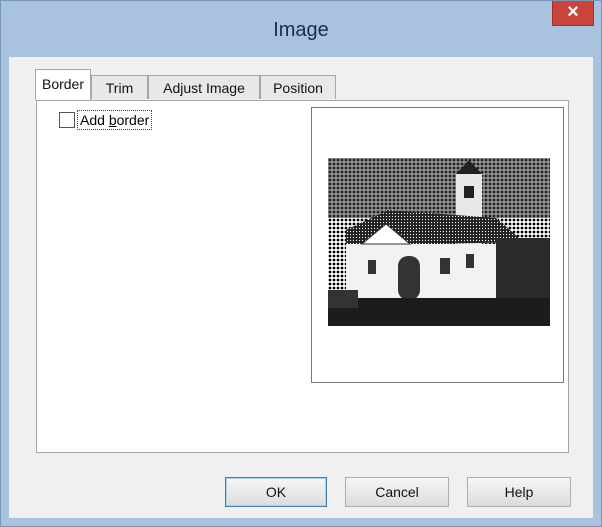 This screenshot has height=527, width=602. I want to click on church-photo-preview-icon, so click(439, 242).